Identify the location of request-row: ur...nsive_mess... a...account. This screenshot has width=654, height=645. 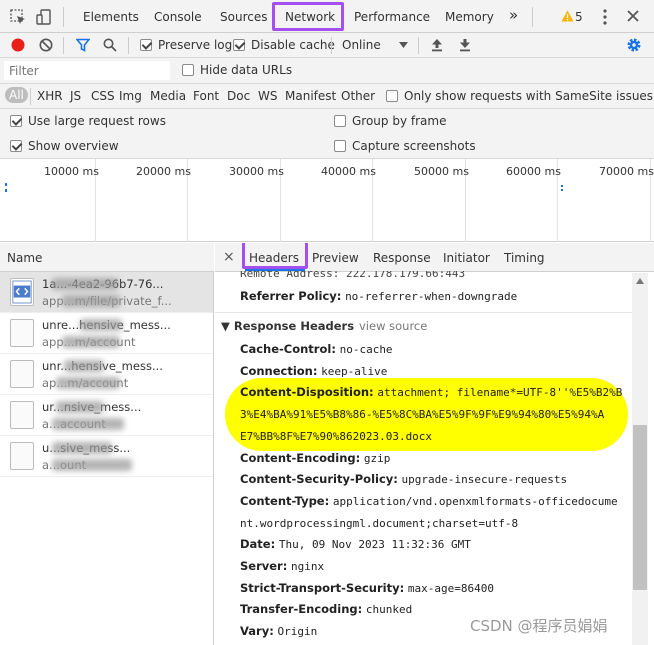
(106, 415).